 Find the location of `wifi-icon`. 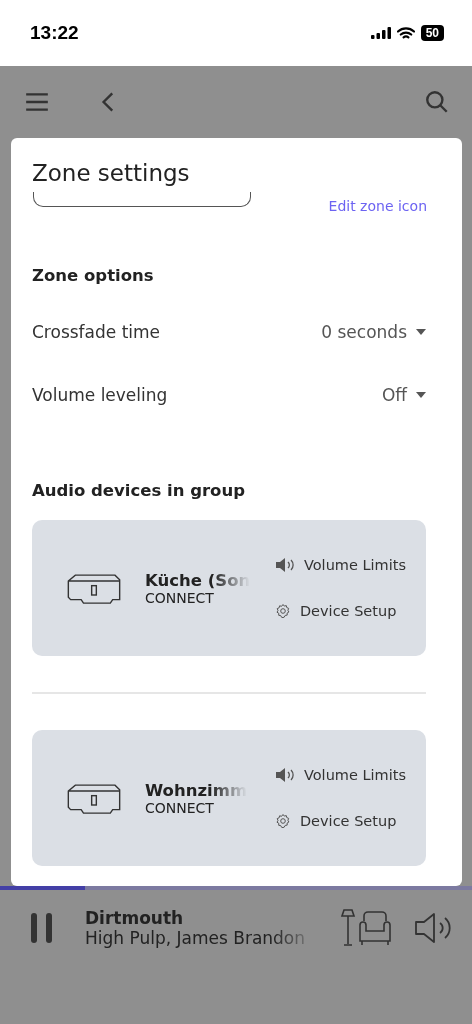

wifi-icon is located at coordinates (405, 33).